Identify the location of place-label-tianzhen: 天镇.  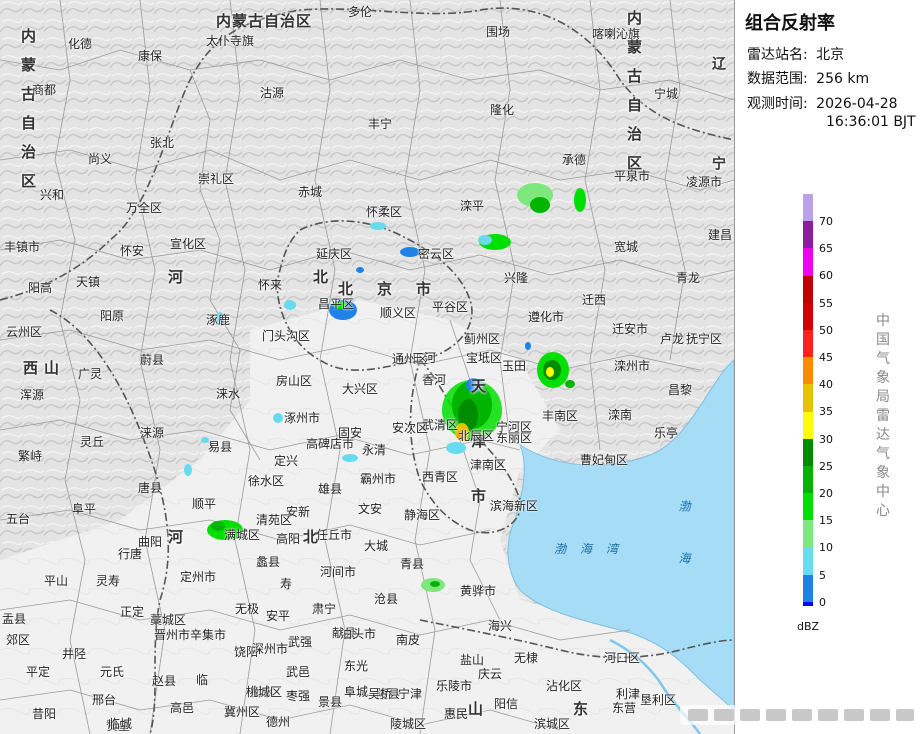
(88, 282).